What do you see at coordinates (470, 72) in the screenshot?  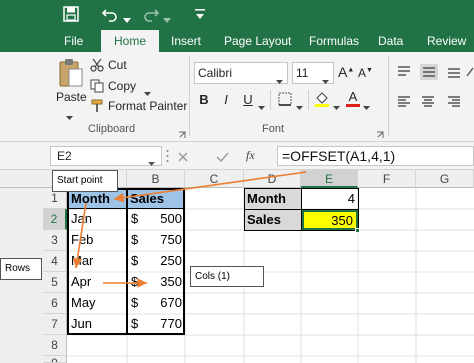 I see `wrap-text-icon` at bounding box center [470, 72].